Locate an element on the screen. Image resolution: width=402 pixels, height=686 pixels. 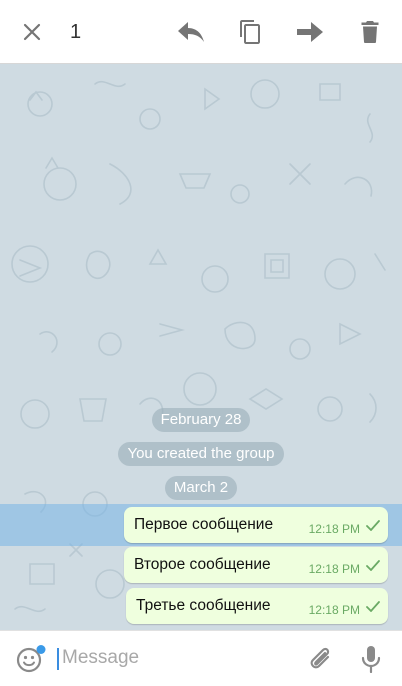
close-icon is located at coordinates (32, 32).